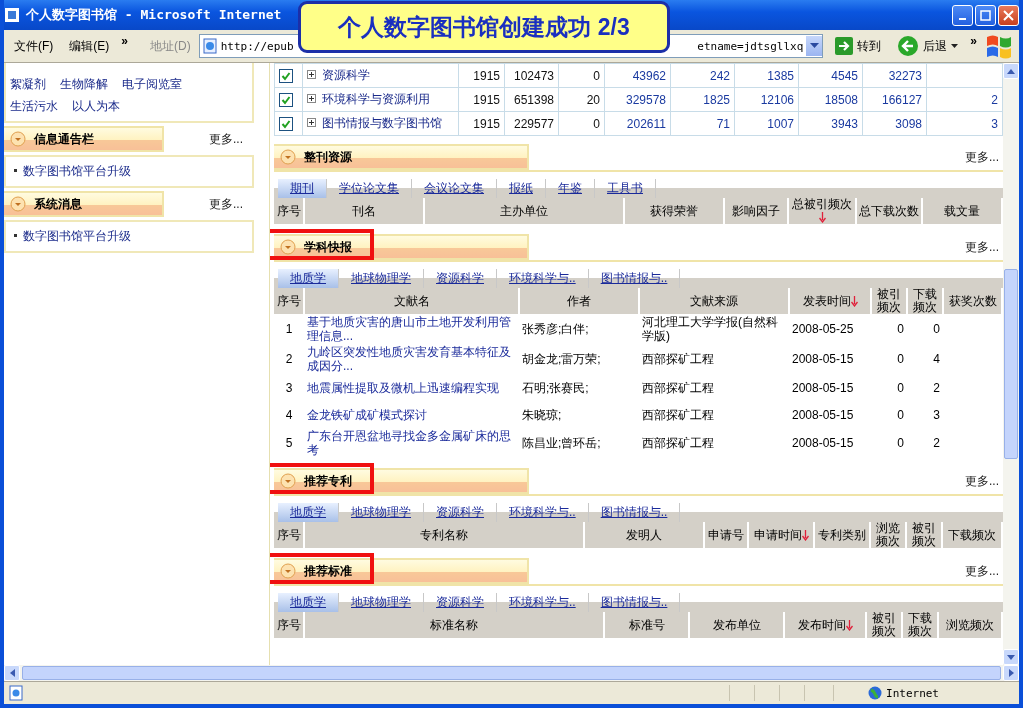 The image size is (1023, 708). Describe the element at coordinates (58, 204) in the screenshot. I see `panel-title: 系统消息` at that location.